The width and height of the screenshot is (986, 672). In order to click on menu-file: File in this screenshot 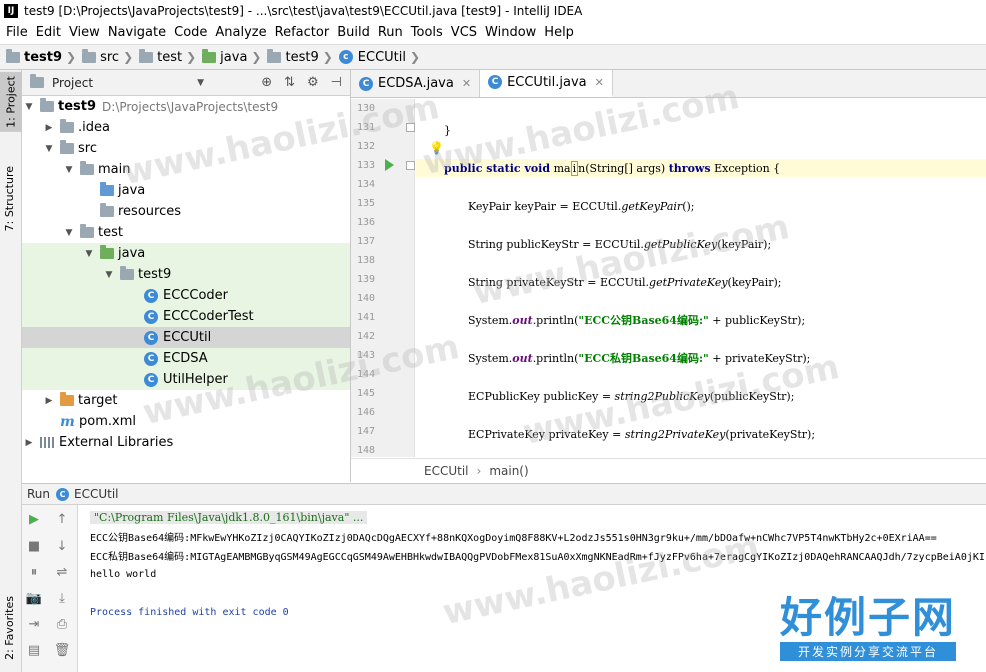, I will do `click(17, 33)`.